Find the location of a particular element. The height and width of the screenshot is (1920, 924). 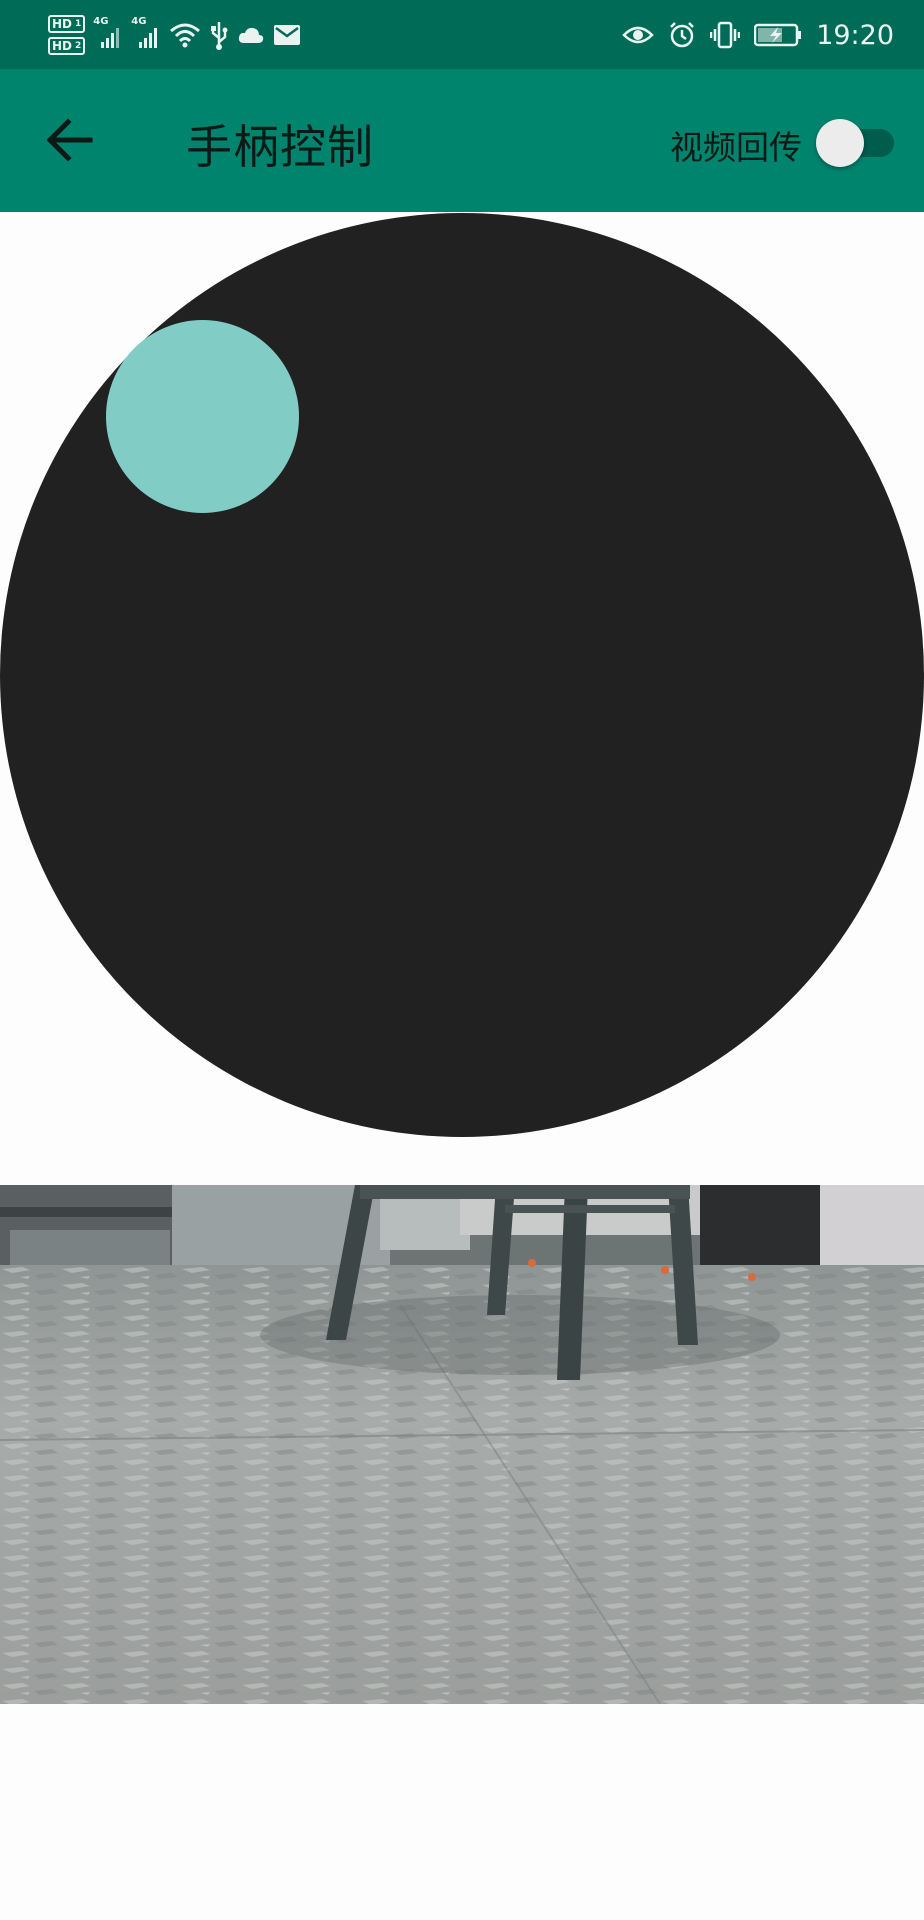

app-bar: 手柄控制 视频回传 is located at coordinates (462, 140).